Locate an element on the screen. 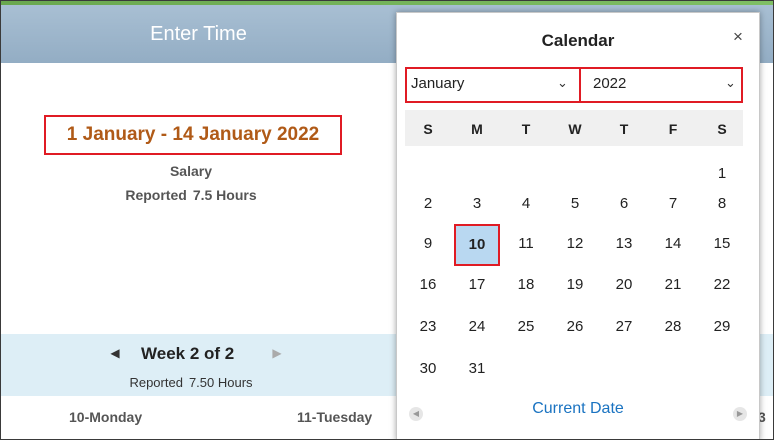 This screenshot has width=774, height=440. date-cell: 20 is located at coordinates (624, 285).